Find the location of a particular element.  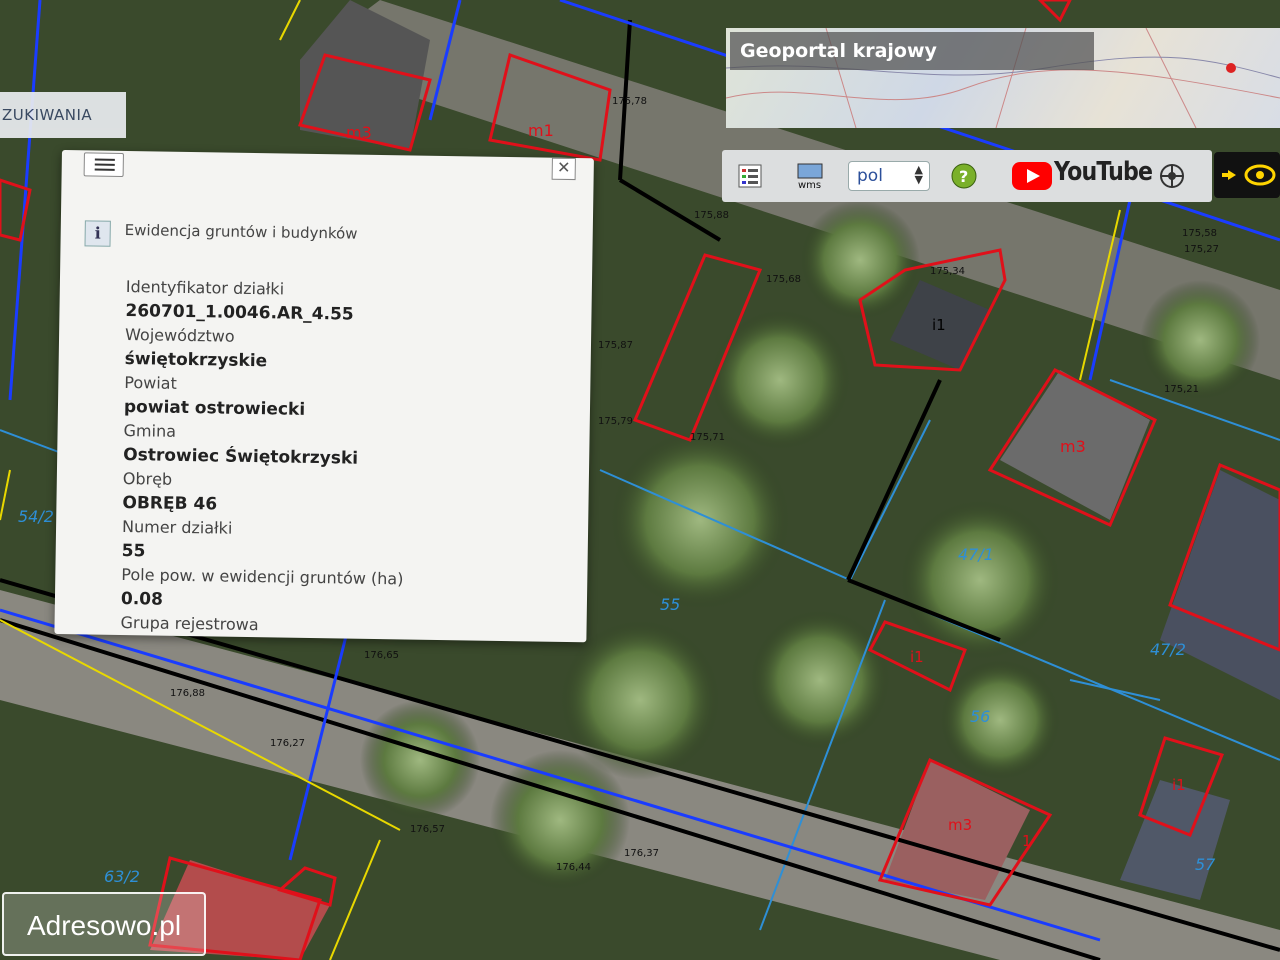

list-icon is located at coordinates (103, 164).